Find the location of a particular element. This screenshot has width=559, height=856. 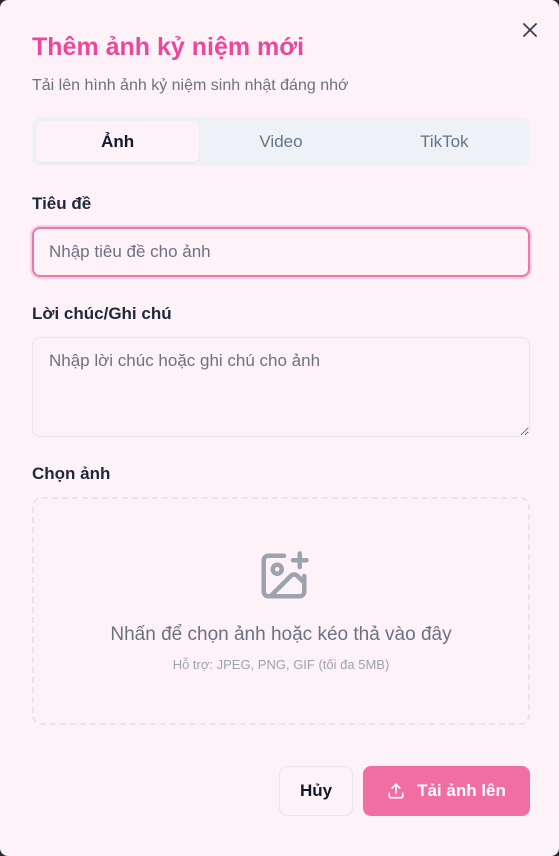

tab-image: Ảnh is located at coordinates (118, 141).